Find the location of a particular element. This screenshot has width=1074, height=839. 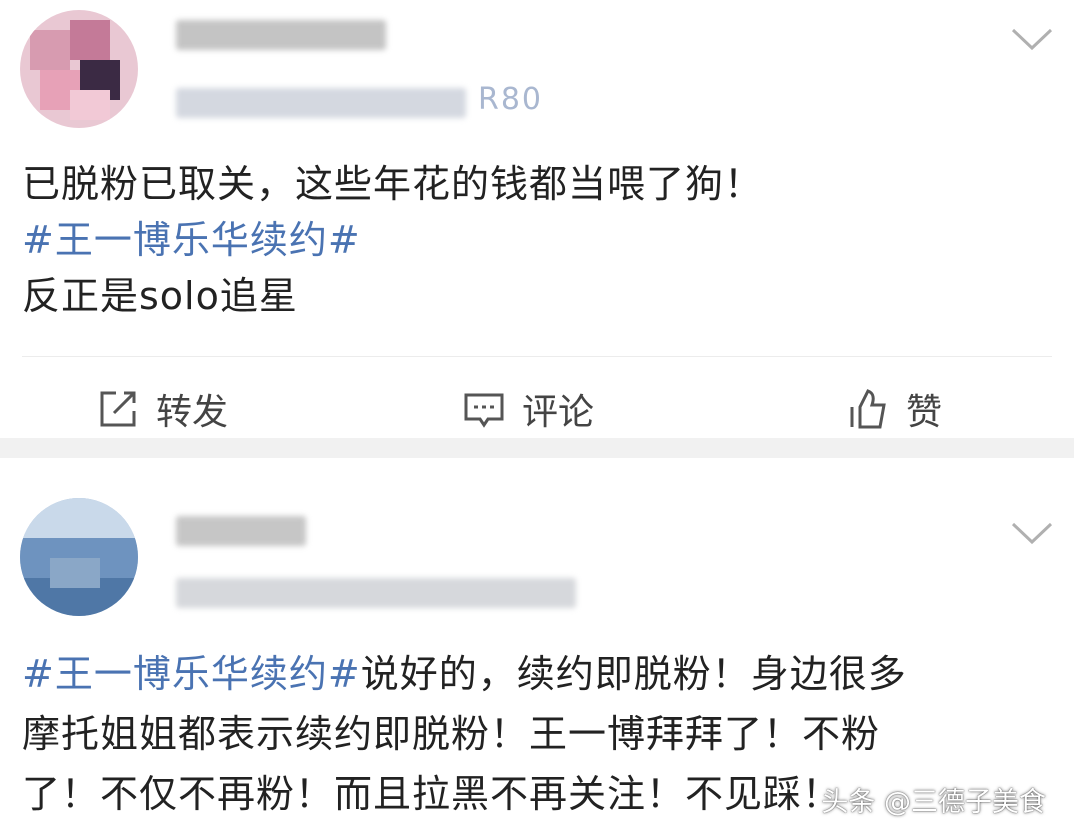

comment-icon is located at coordinates (484, 410).